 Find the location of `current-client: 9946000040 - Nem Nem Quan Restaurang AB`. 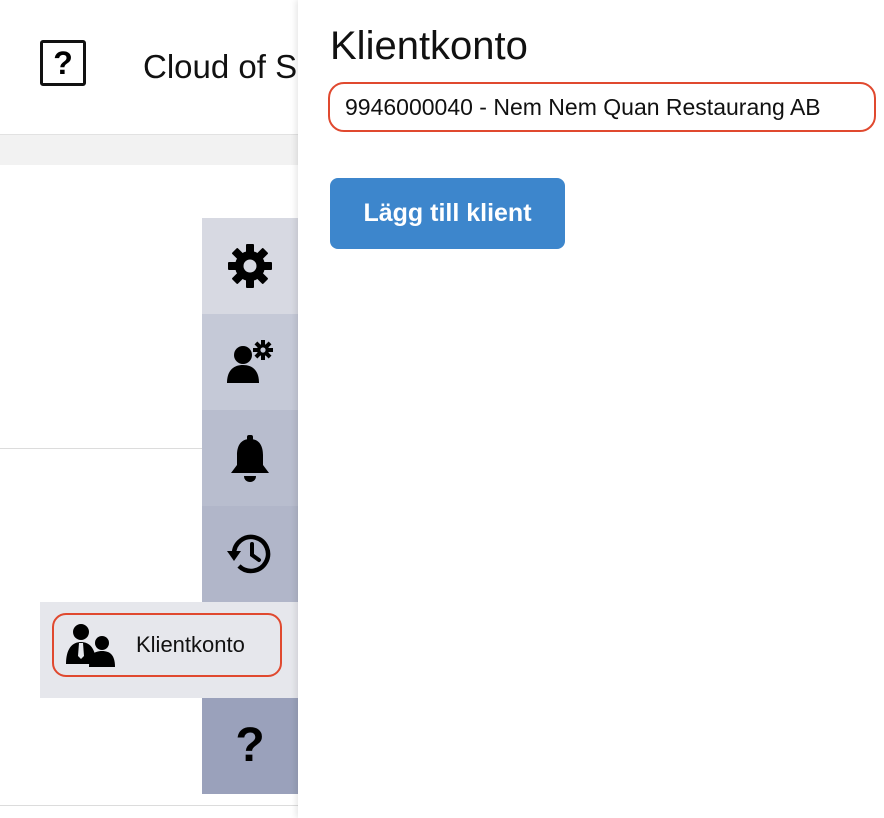

current-client: 9946000040 - Nem Nem Quan Restaurang AB is located at coordinates (602, 107).